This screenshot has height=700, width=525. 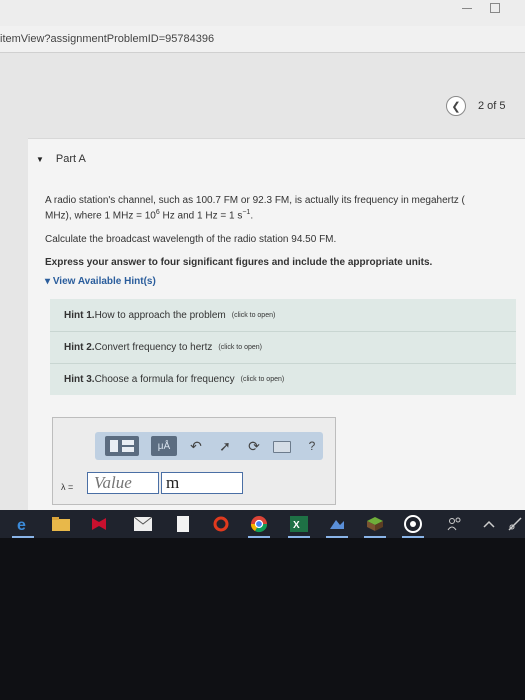 What do you see at coordinates (209, 446) in the screenshot?
I see `math-toolbar: μÅ ↶ ➚ ⟳ ?` at bounding box center [209, 446].